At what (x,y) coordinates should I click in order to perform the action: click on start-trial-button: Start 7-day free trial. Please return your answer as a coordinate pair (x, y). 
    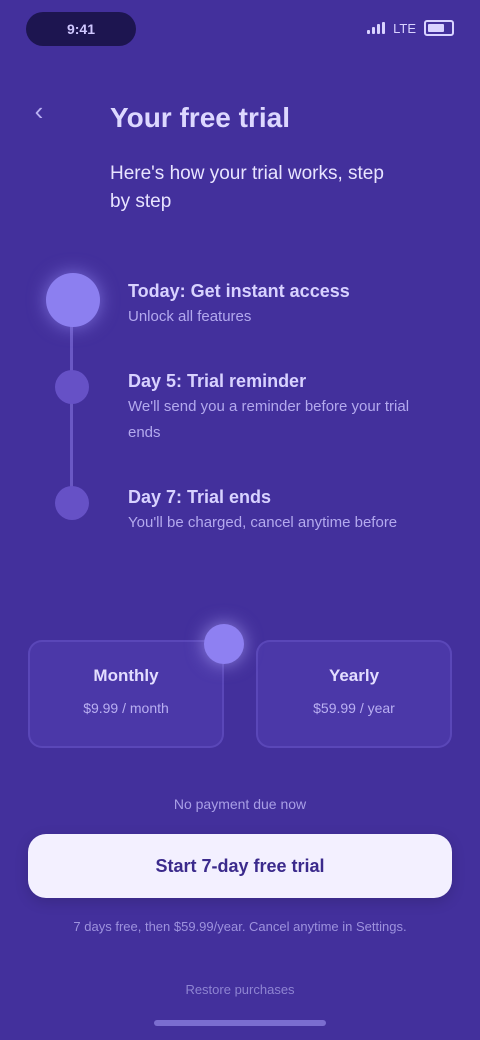
    Looking at the image, I should click on (240, 866).